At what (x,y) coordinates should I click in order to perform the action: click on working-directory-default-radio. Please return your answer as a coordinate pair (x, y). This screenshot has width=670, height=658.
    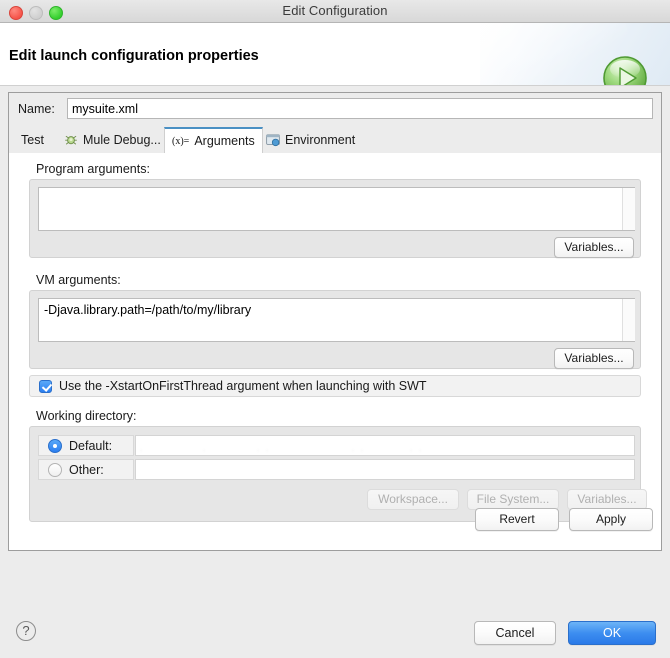
    Looking at the image, I should click on (55, 445).